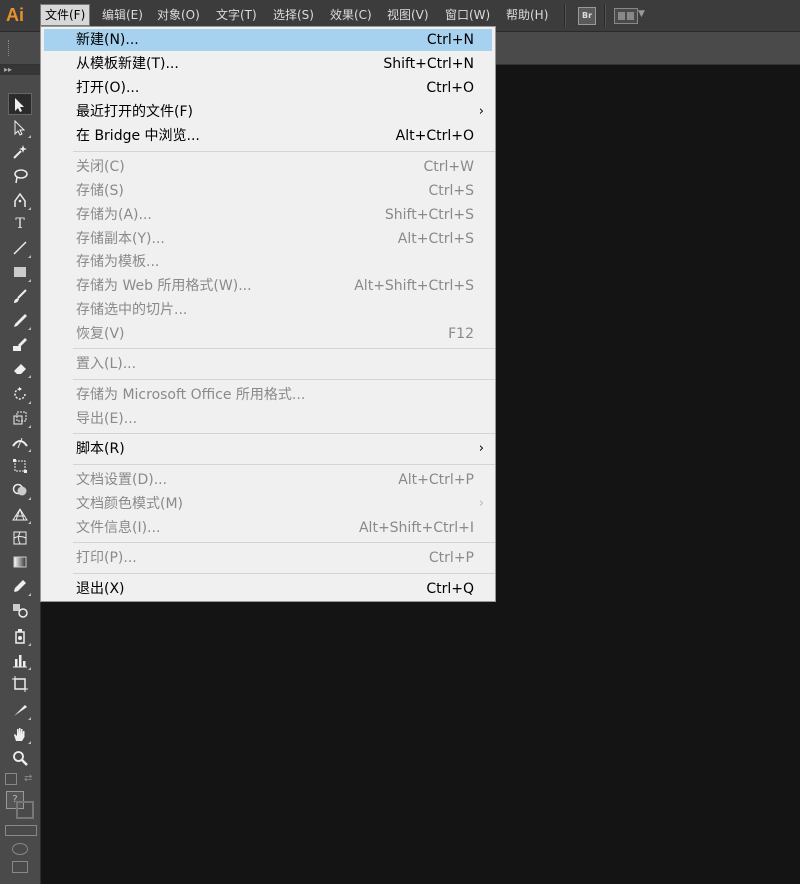 Image resolution: width=800 pixels, height=884 pixels. Describe the element at coordinates (9, 48) in the screenshot. I see `panel-grip-icon` at that location.